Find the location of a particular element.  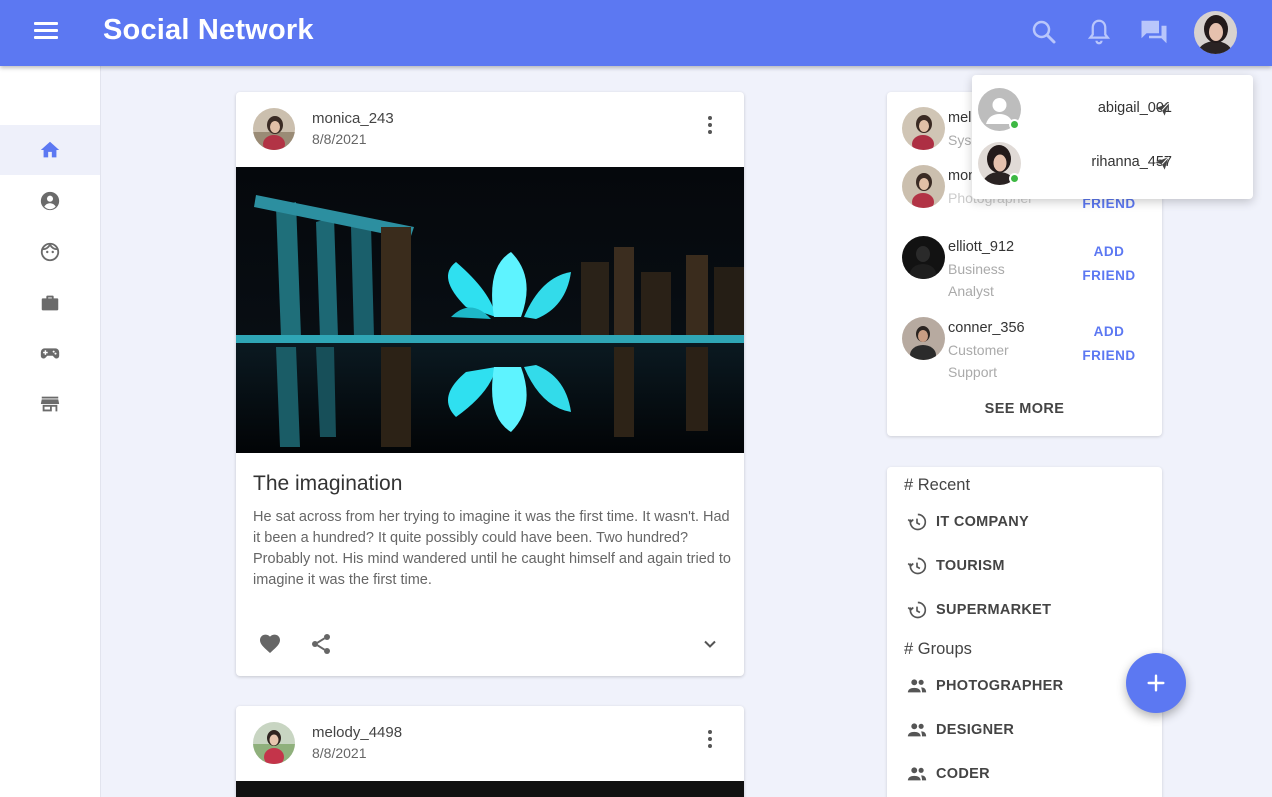

recent-header: # Recent is located at coordinates (937, 485).